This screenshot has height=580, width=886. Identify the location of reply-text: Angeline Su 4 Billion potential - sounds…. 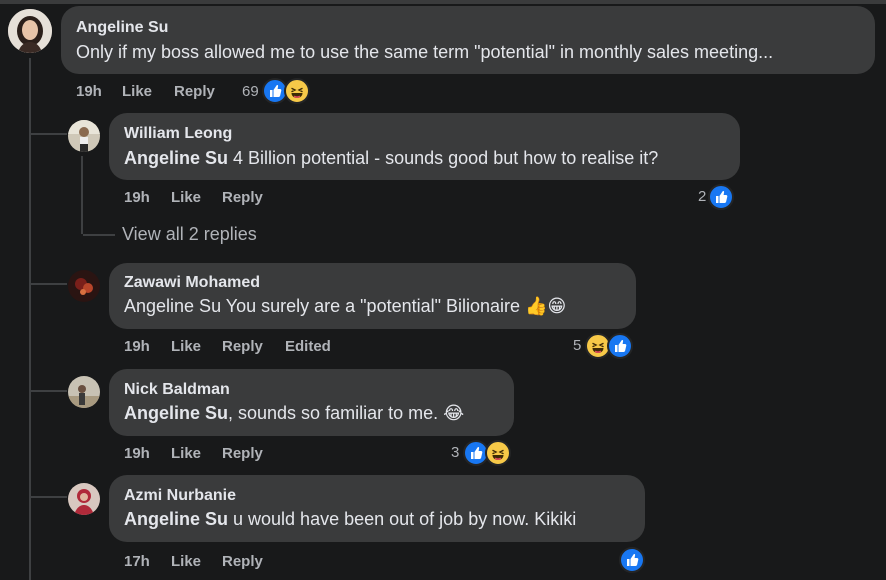
(391, 158).